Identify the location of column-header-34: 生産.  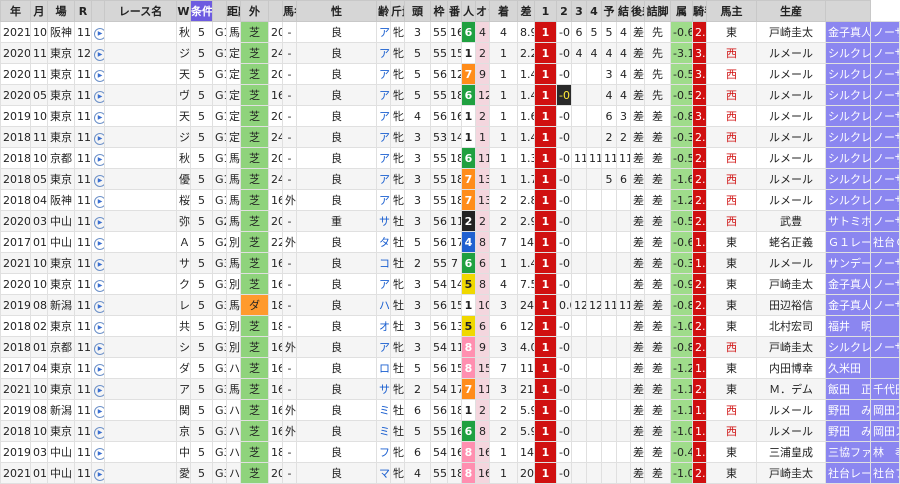
(791, 11).